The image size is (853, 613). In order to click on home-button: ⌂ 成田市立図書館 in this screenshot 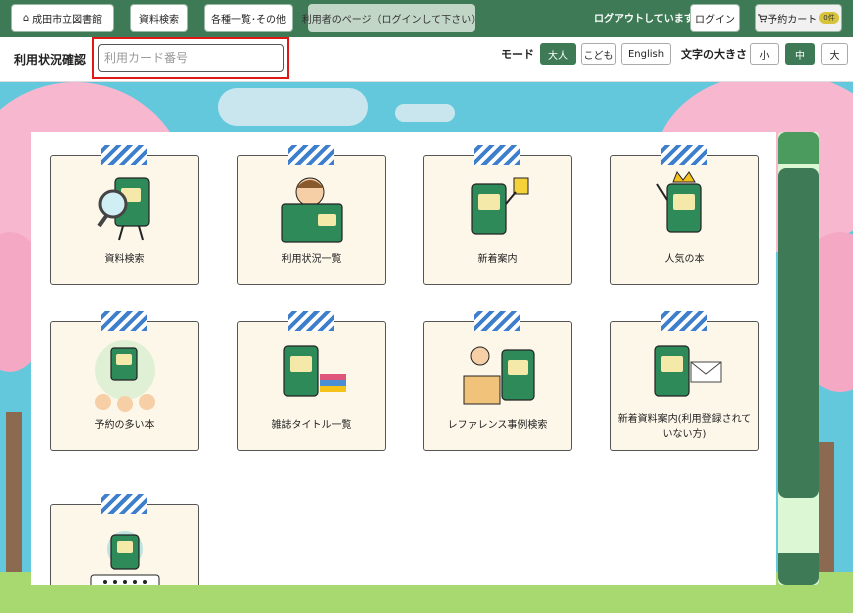, I will do `click(62, 18)`.